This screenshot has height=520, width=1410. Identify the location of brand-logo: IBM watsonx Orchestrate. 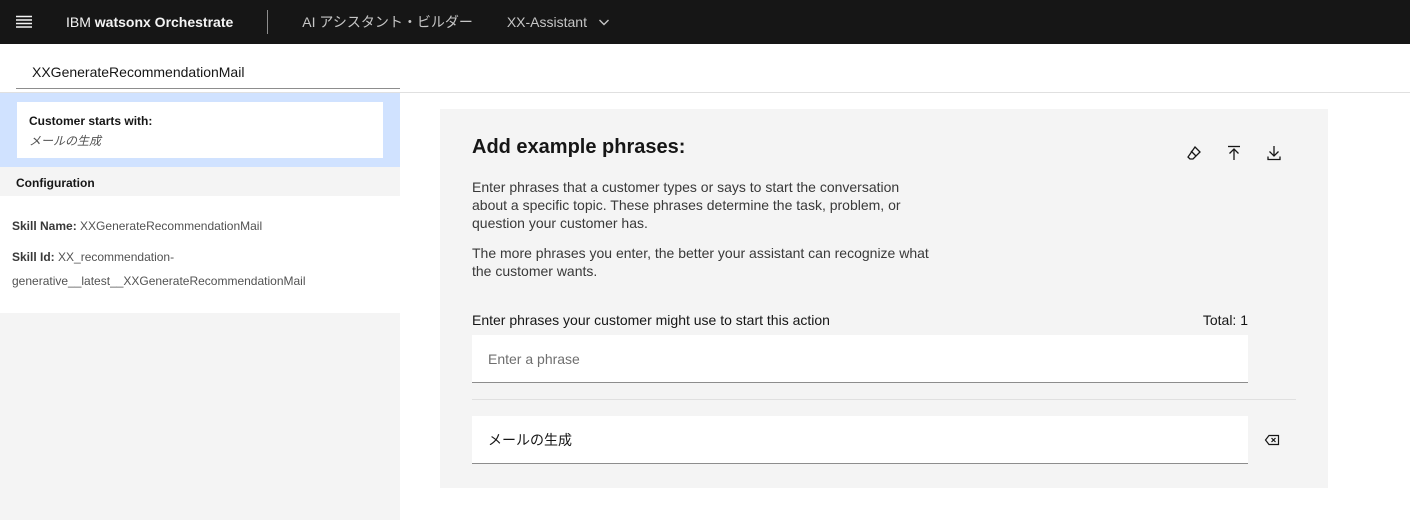
(149, 22).